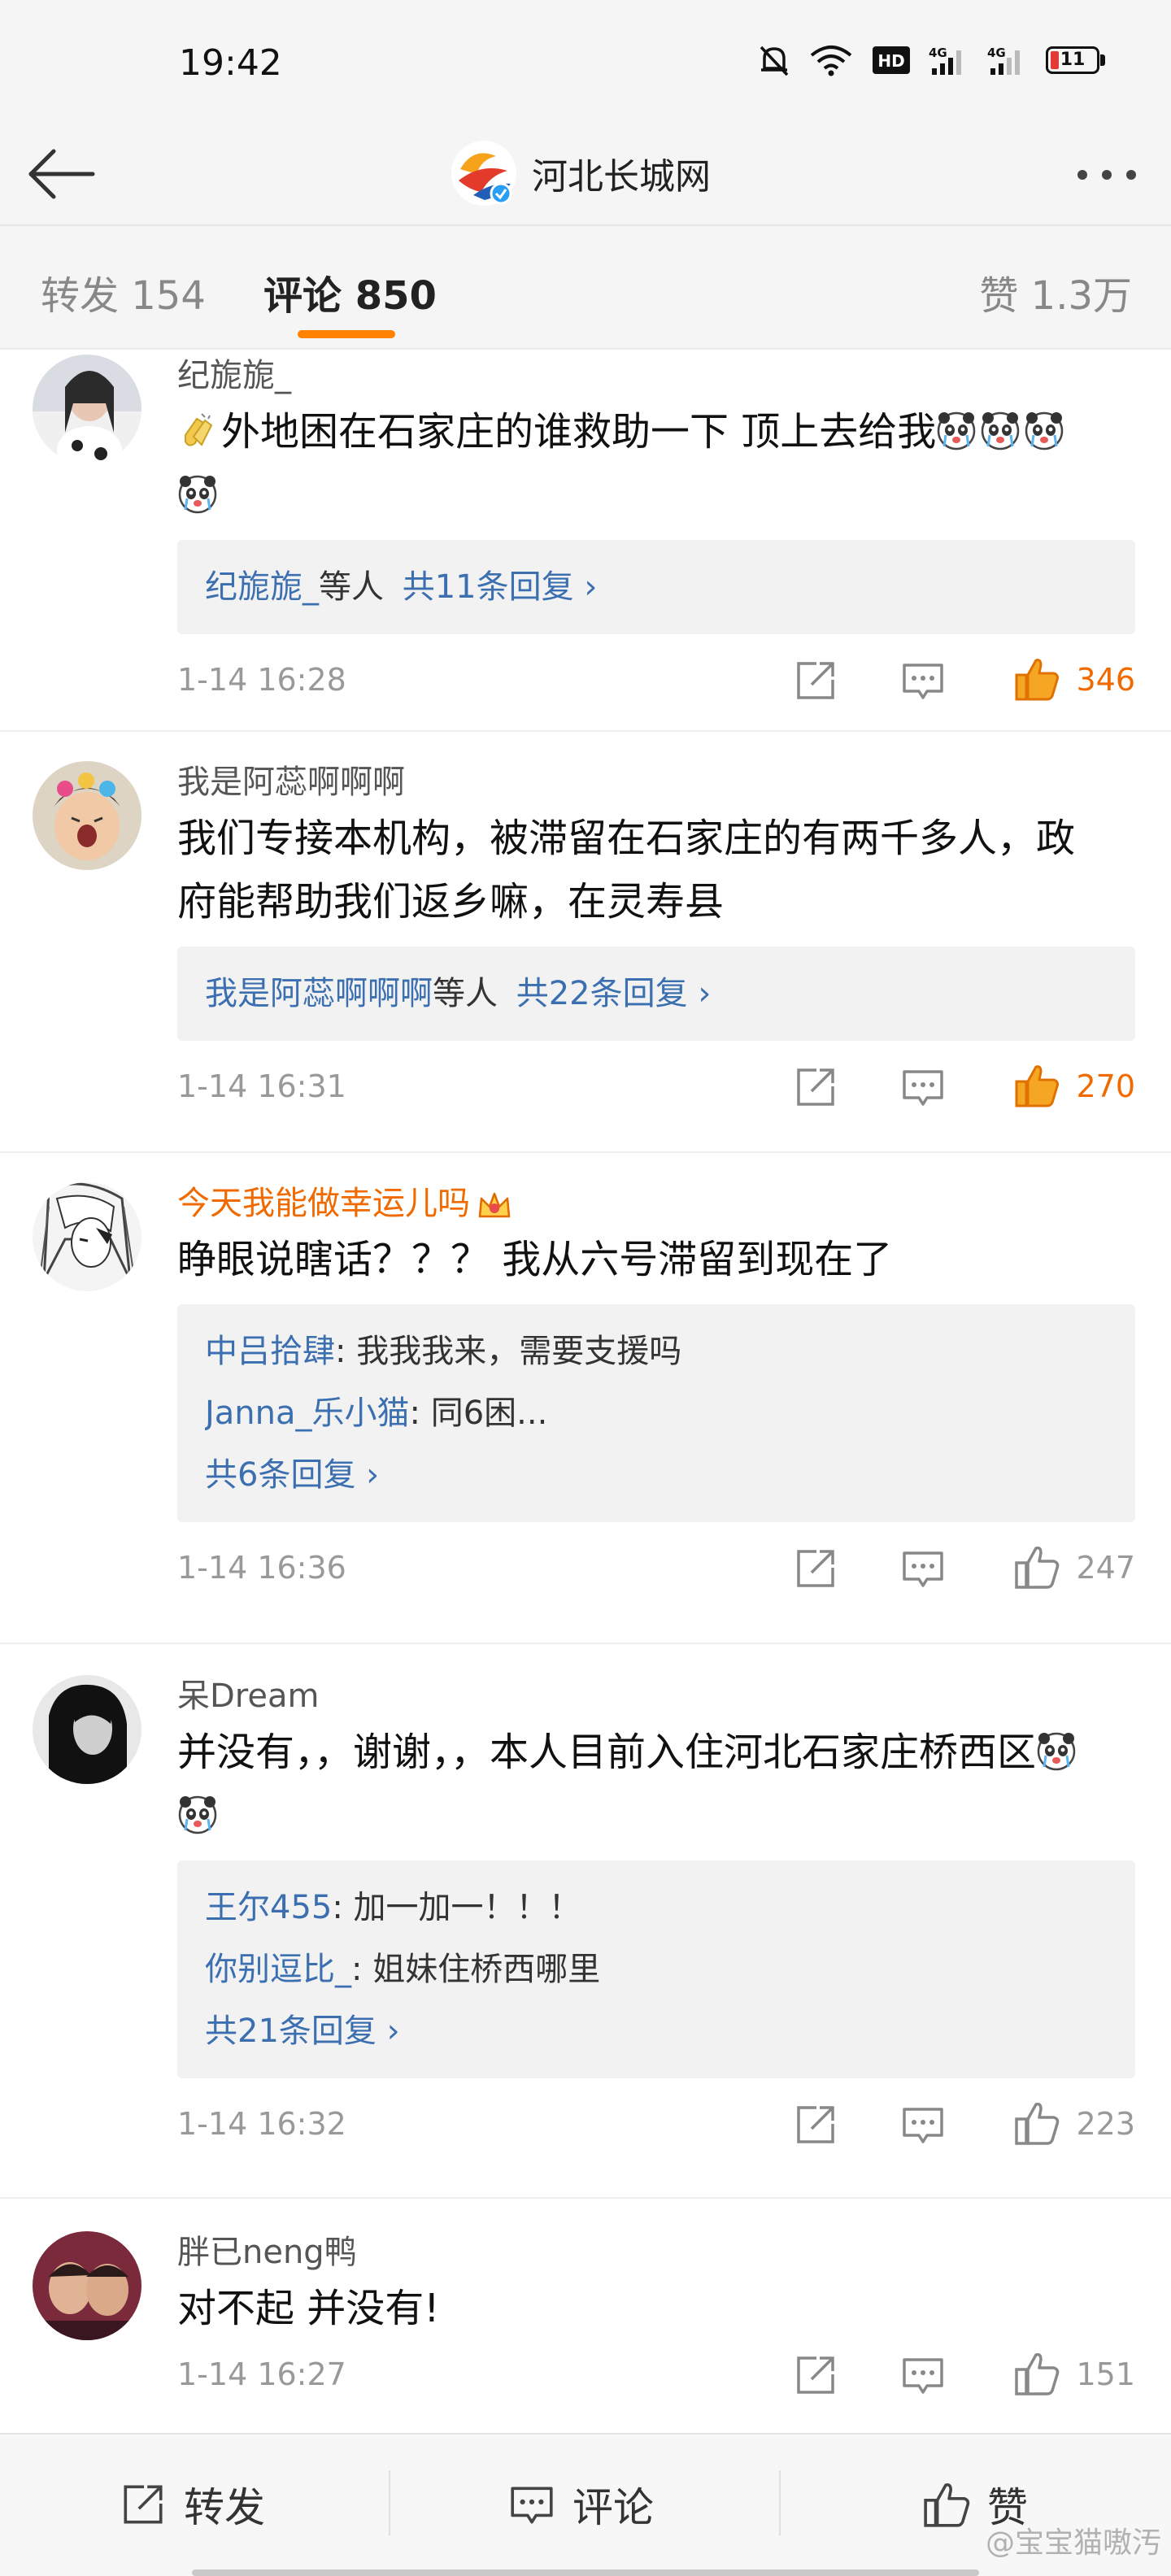 This screenshot has height=2576, width=1171. Describe the element at coordinates (656, 1572) in the screenshot. I see `comment-footer: 1-14 16:36 247` at that location.